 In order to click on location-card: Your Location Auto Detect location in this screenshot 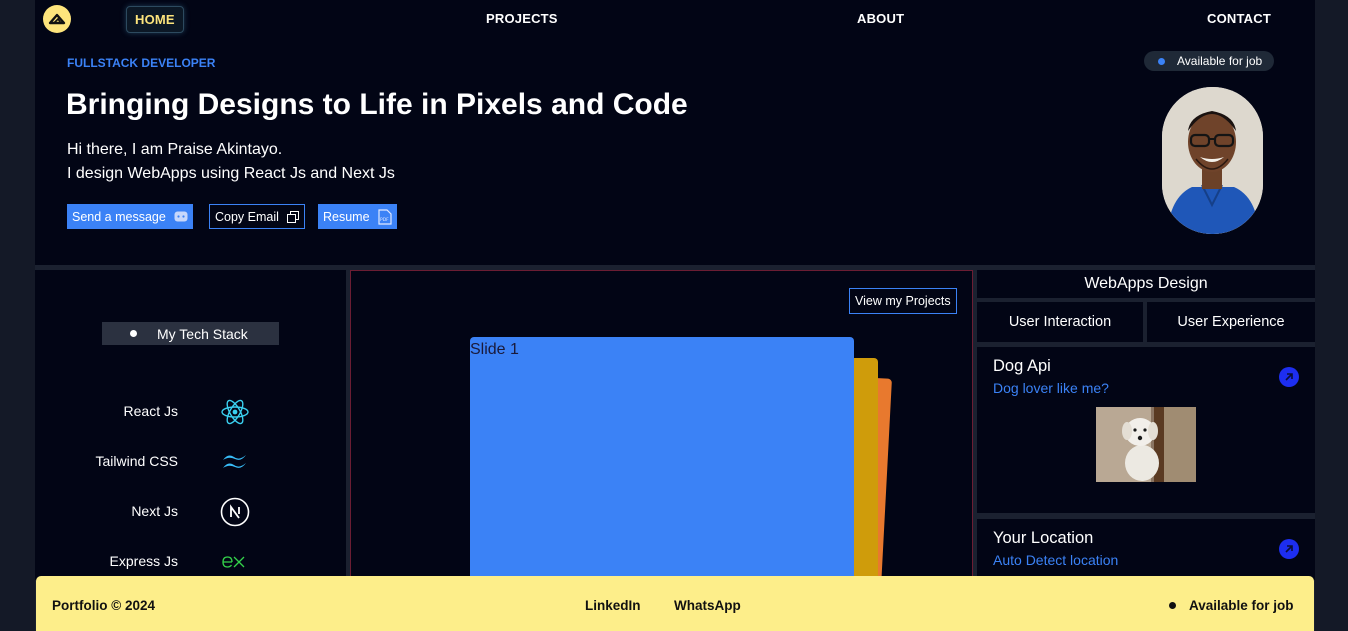, I will do `click(1146, 549)`.